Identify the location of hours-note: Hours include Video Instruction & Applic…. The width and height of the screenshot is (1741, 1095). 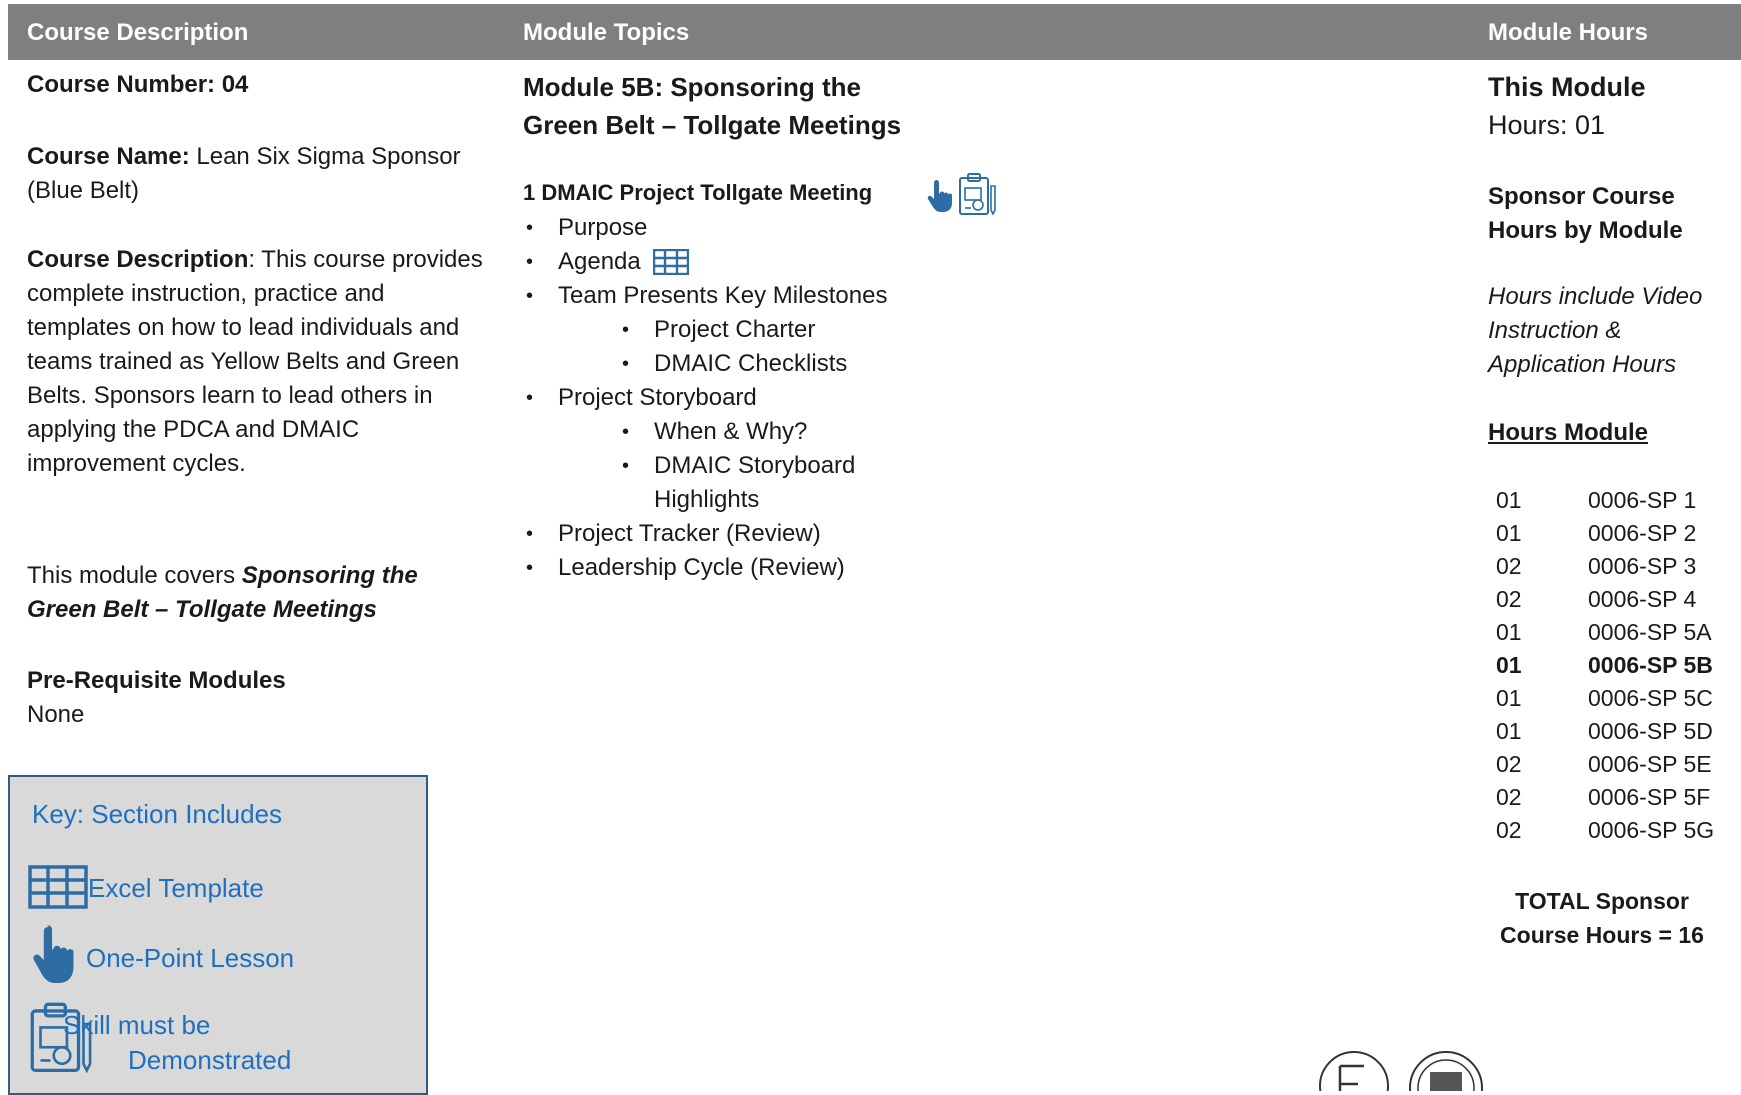
(1595, 330).